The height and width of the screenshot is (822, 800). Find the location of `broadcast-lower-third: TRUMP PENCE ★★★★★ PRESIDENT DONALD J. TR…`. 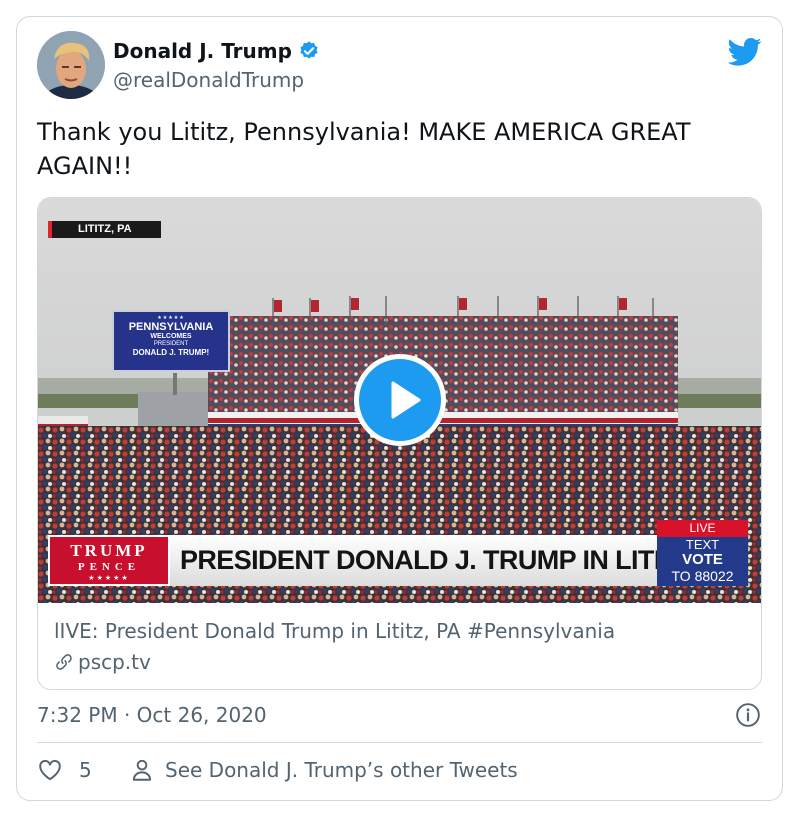

broadcast-lower-third: TRUMP PENCE ★★★★★ PRESIDENT DONALD J. TR… is located at coordinates (398, 553).